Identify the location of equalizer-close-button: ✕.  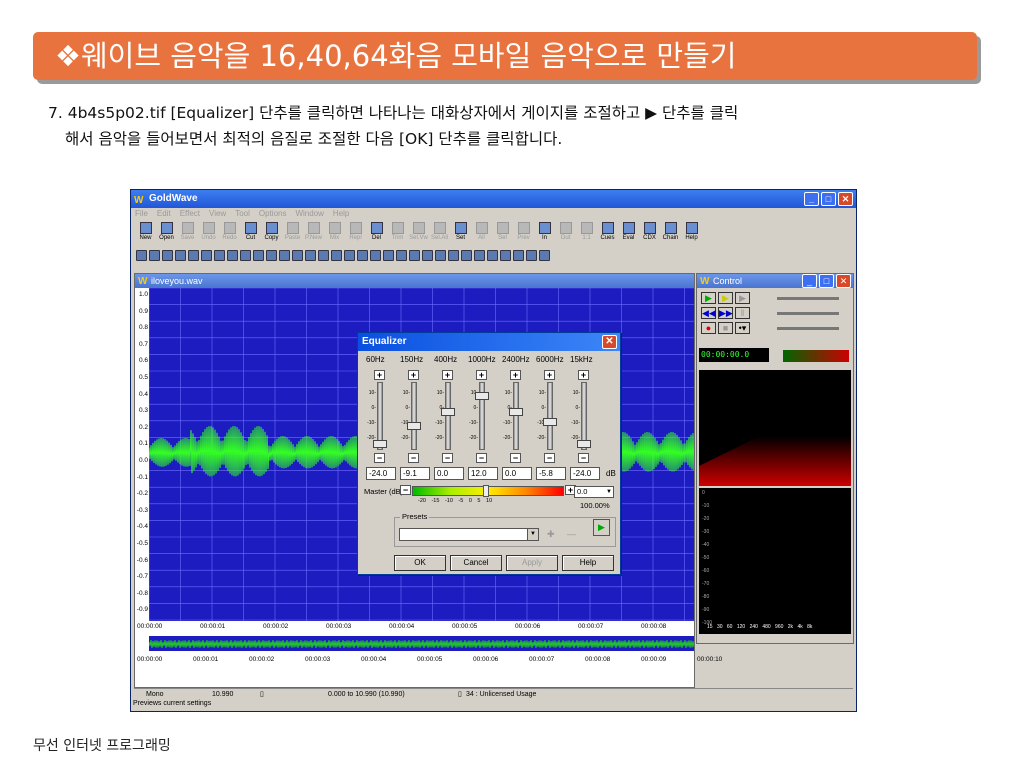
(609, 342).